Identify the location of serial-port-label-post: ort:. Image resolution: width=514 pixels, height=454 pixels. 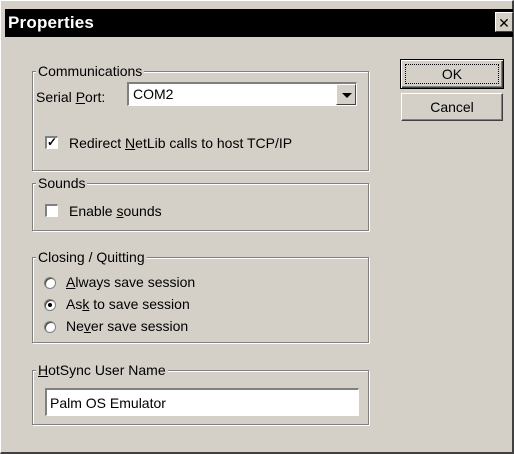
(95, 97).